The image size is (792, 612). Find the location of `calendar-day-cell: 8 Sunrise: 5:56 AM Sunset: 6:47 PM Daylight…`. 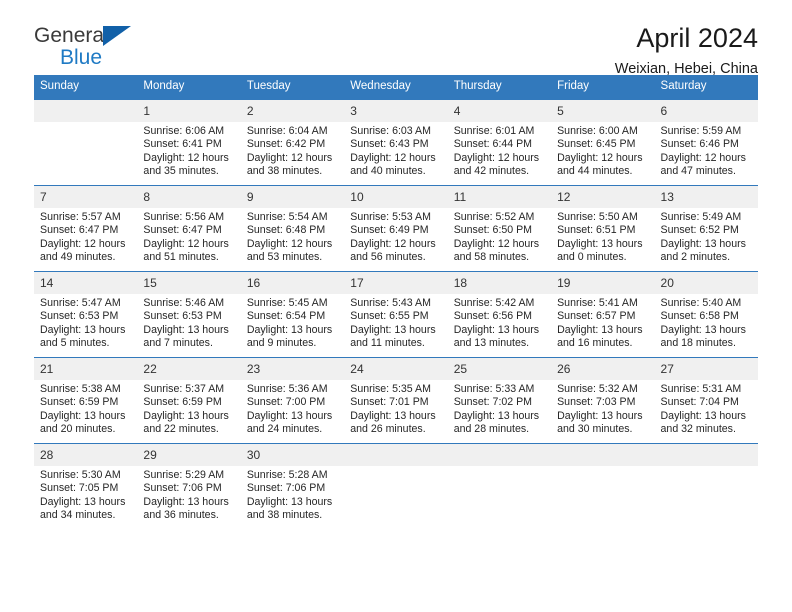

calendar-day-cell: 8 Sunrise: 5:56 AM Sunset: 6:47 PM Daylight… is located at coordinates (189, 228).